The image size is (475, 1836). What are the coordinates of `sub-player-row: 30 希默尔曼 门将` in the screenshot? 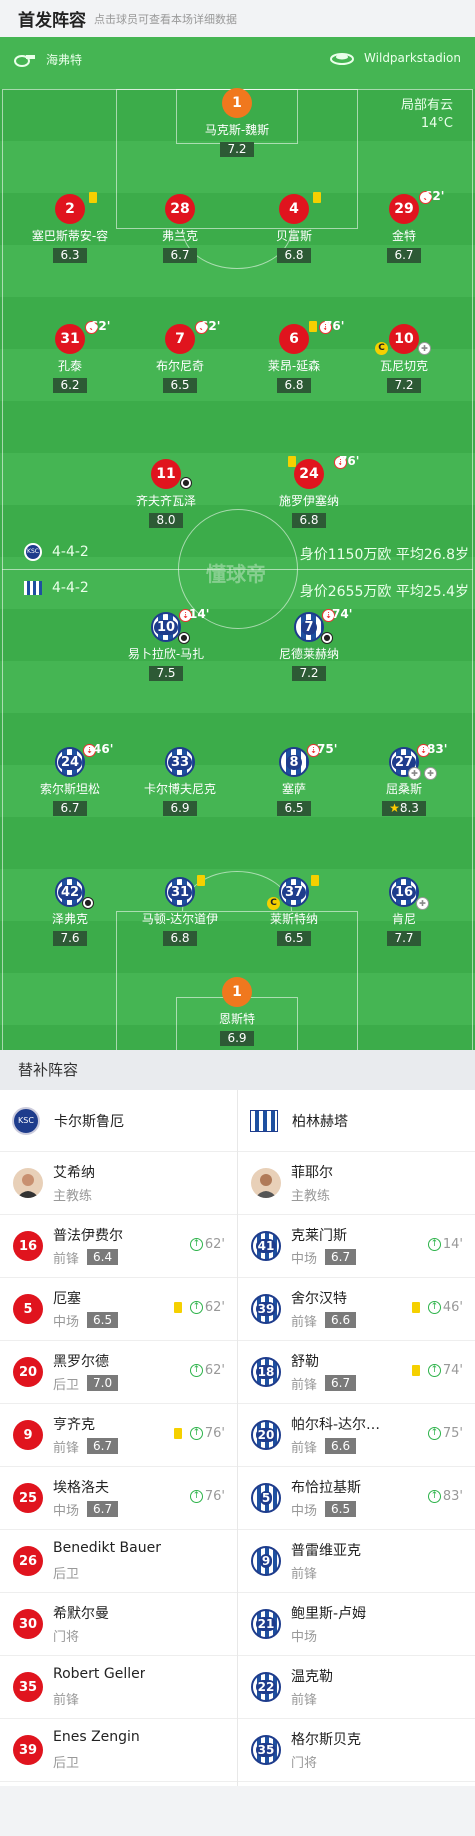 It's located at (118, 1624).